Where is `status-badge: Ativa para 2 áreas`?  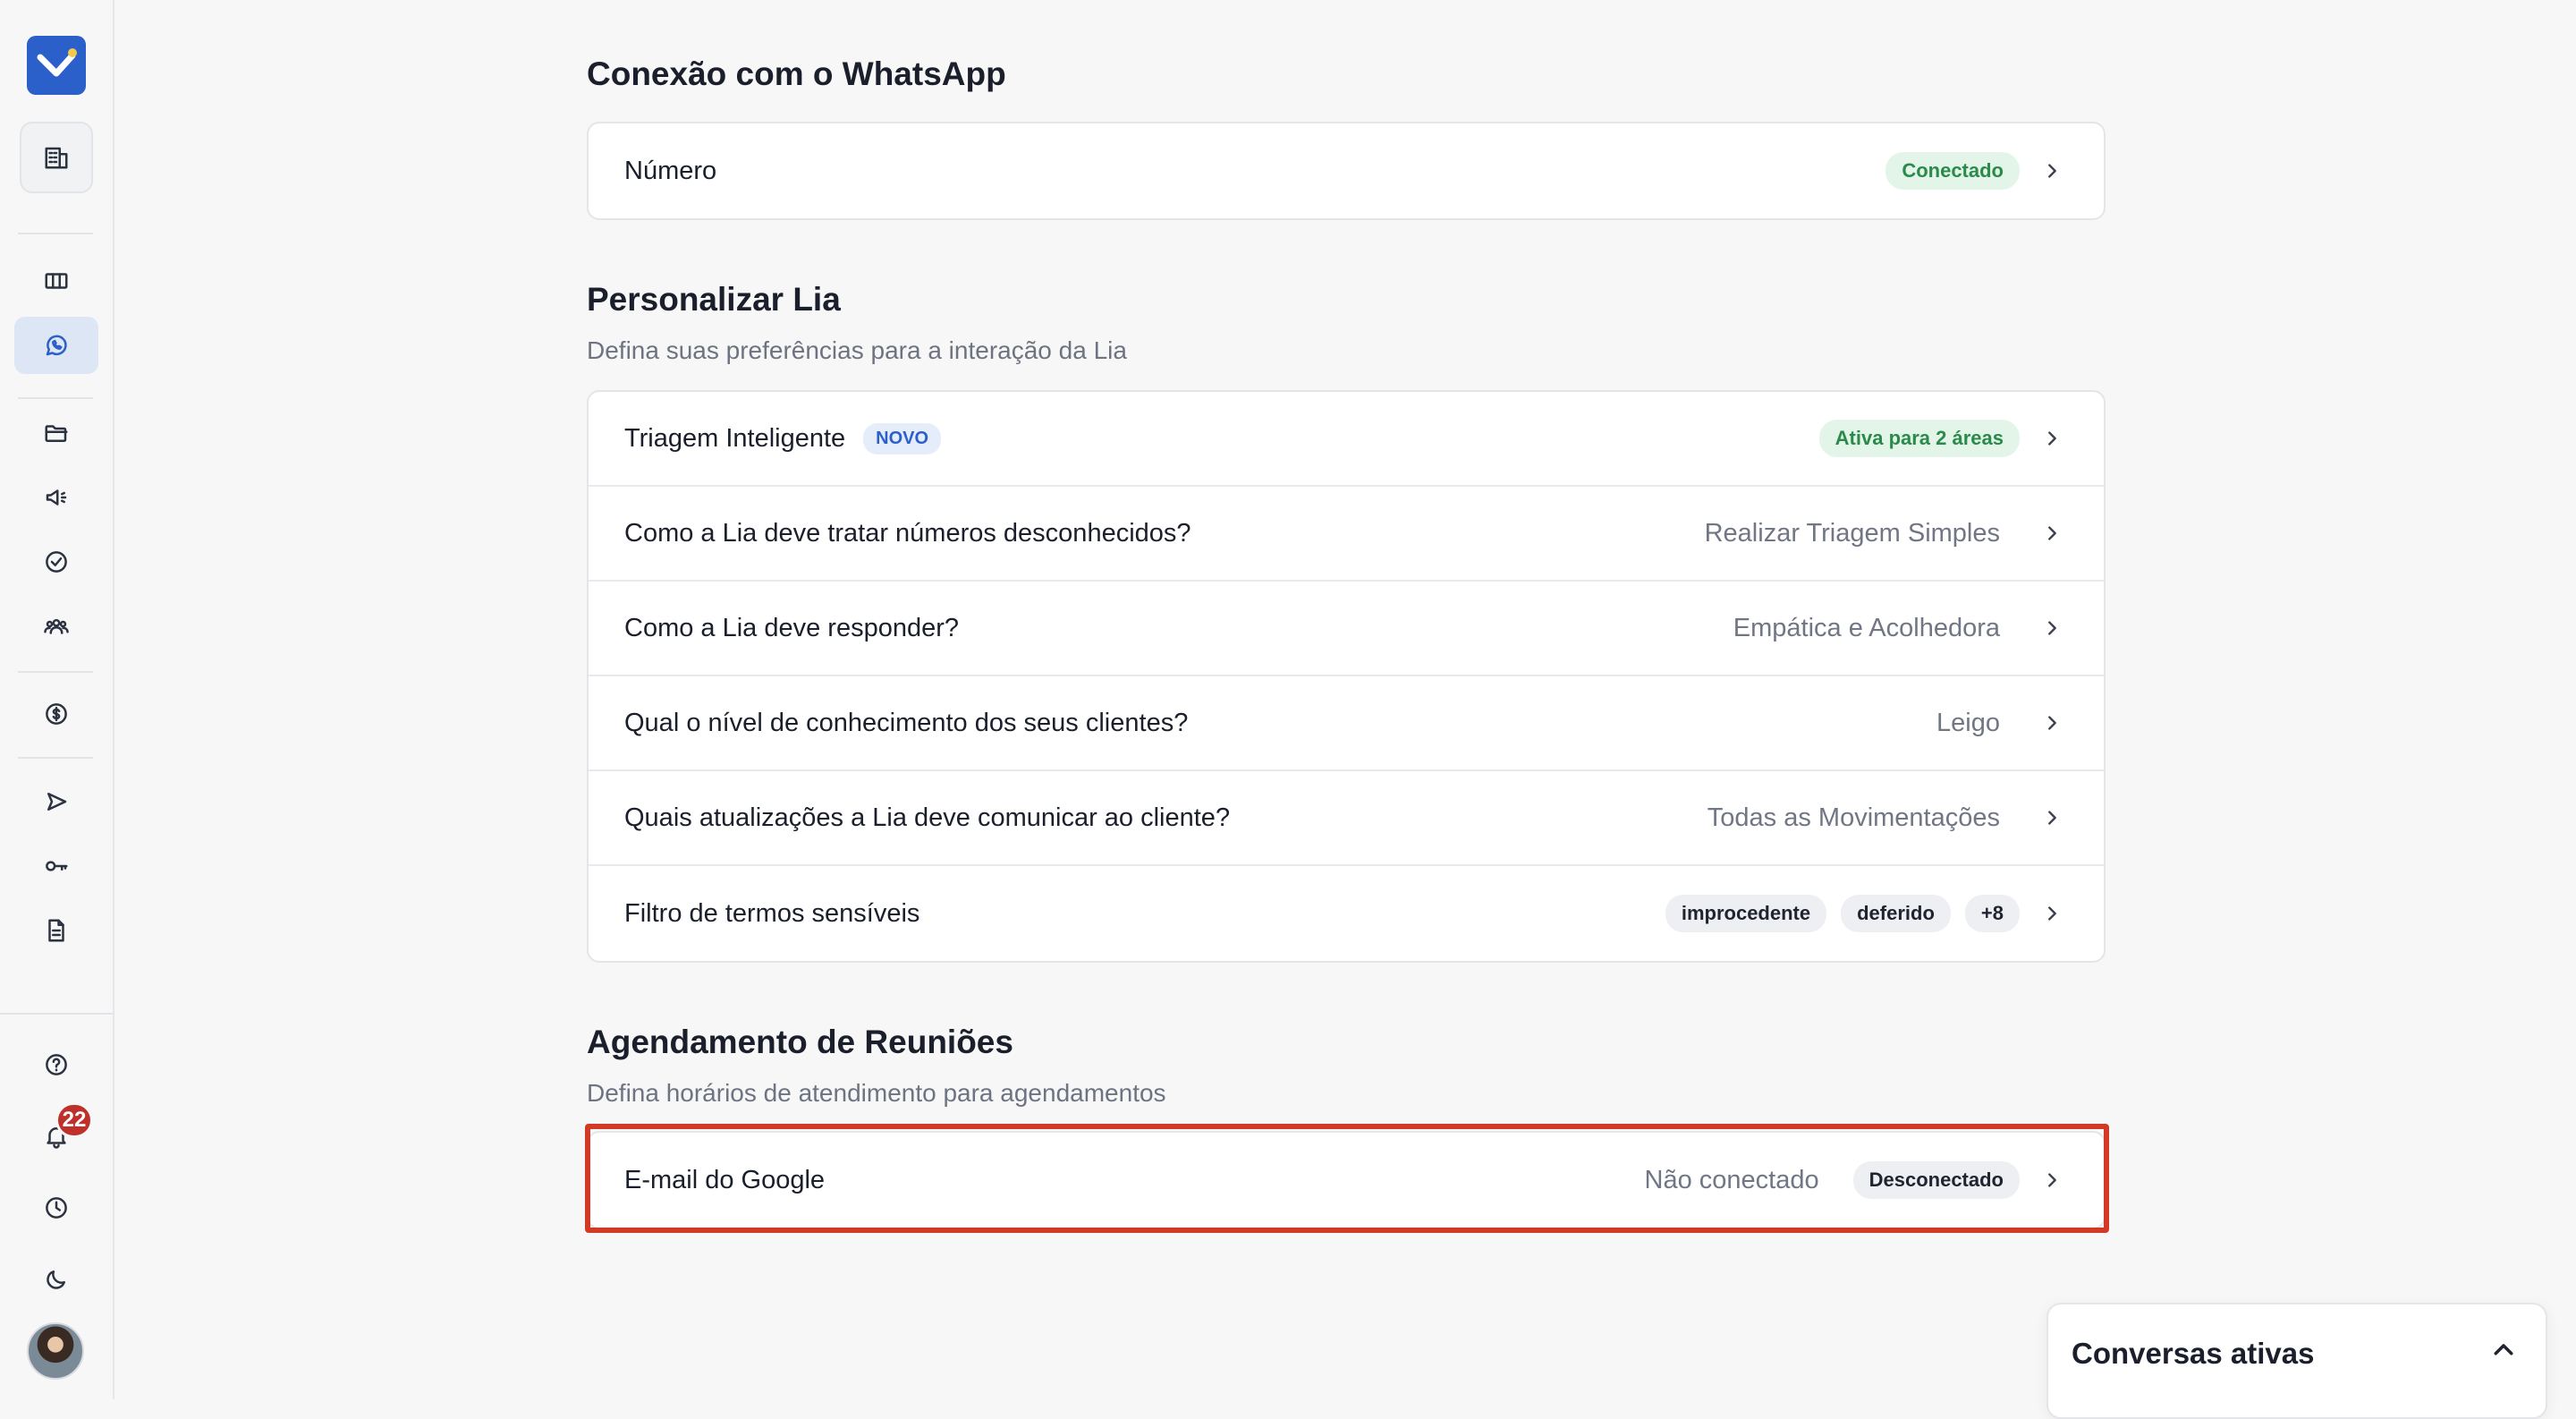 status-badge: Ativa para 2 áreas is located at coordinates (1919, 438).